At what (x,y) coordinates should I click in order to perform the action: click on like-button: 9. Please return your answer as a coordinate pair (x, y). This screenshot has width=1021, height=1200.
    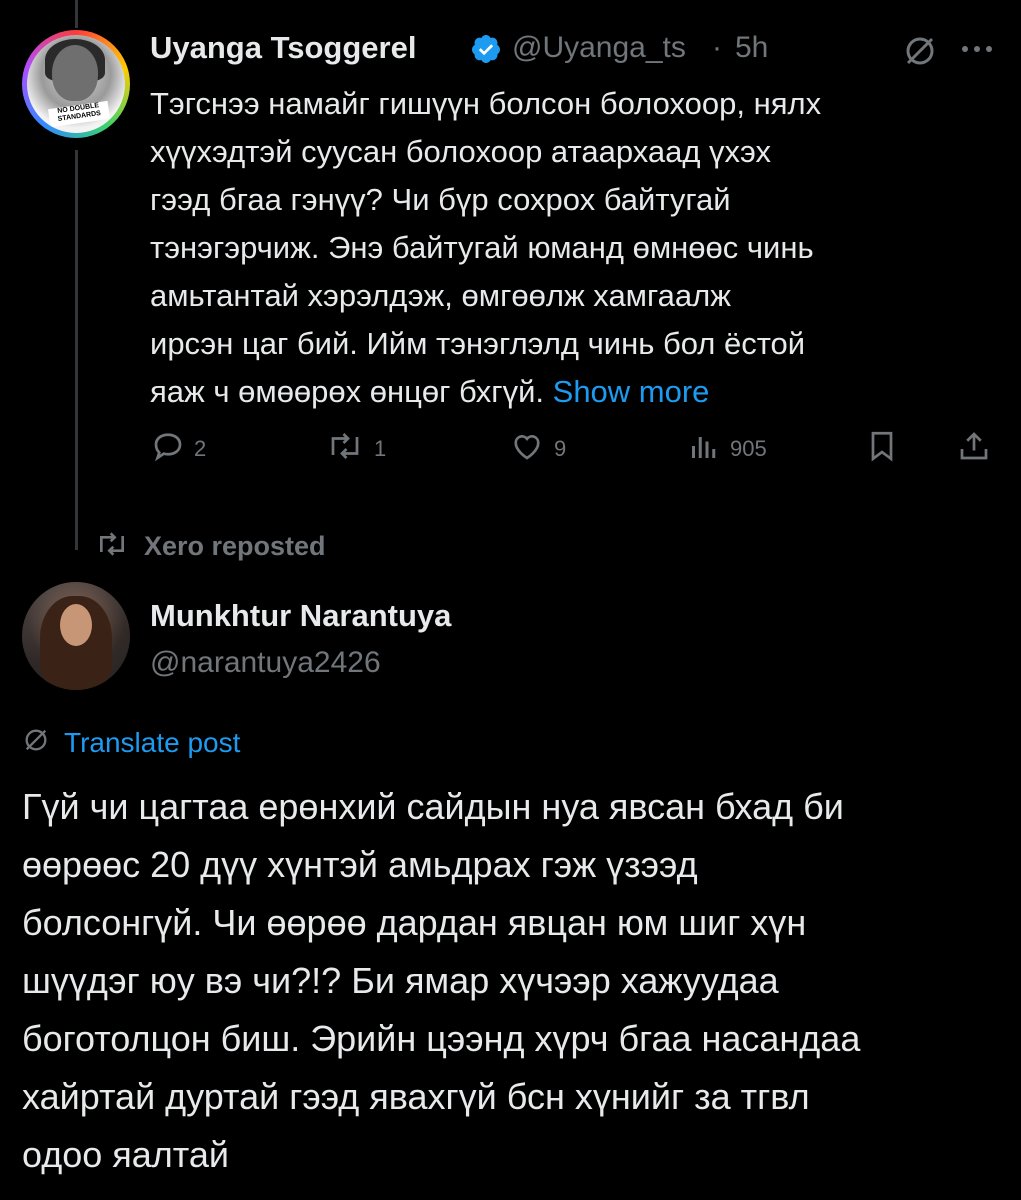
    Looking at the image, I should click on (537, 449).